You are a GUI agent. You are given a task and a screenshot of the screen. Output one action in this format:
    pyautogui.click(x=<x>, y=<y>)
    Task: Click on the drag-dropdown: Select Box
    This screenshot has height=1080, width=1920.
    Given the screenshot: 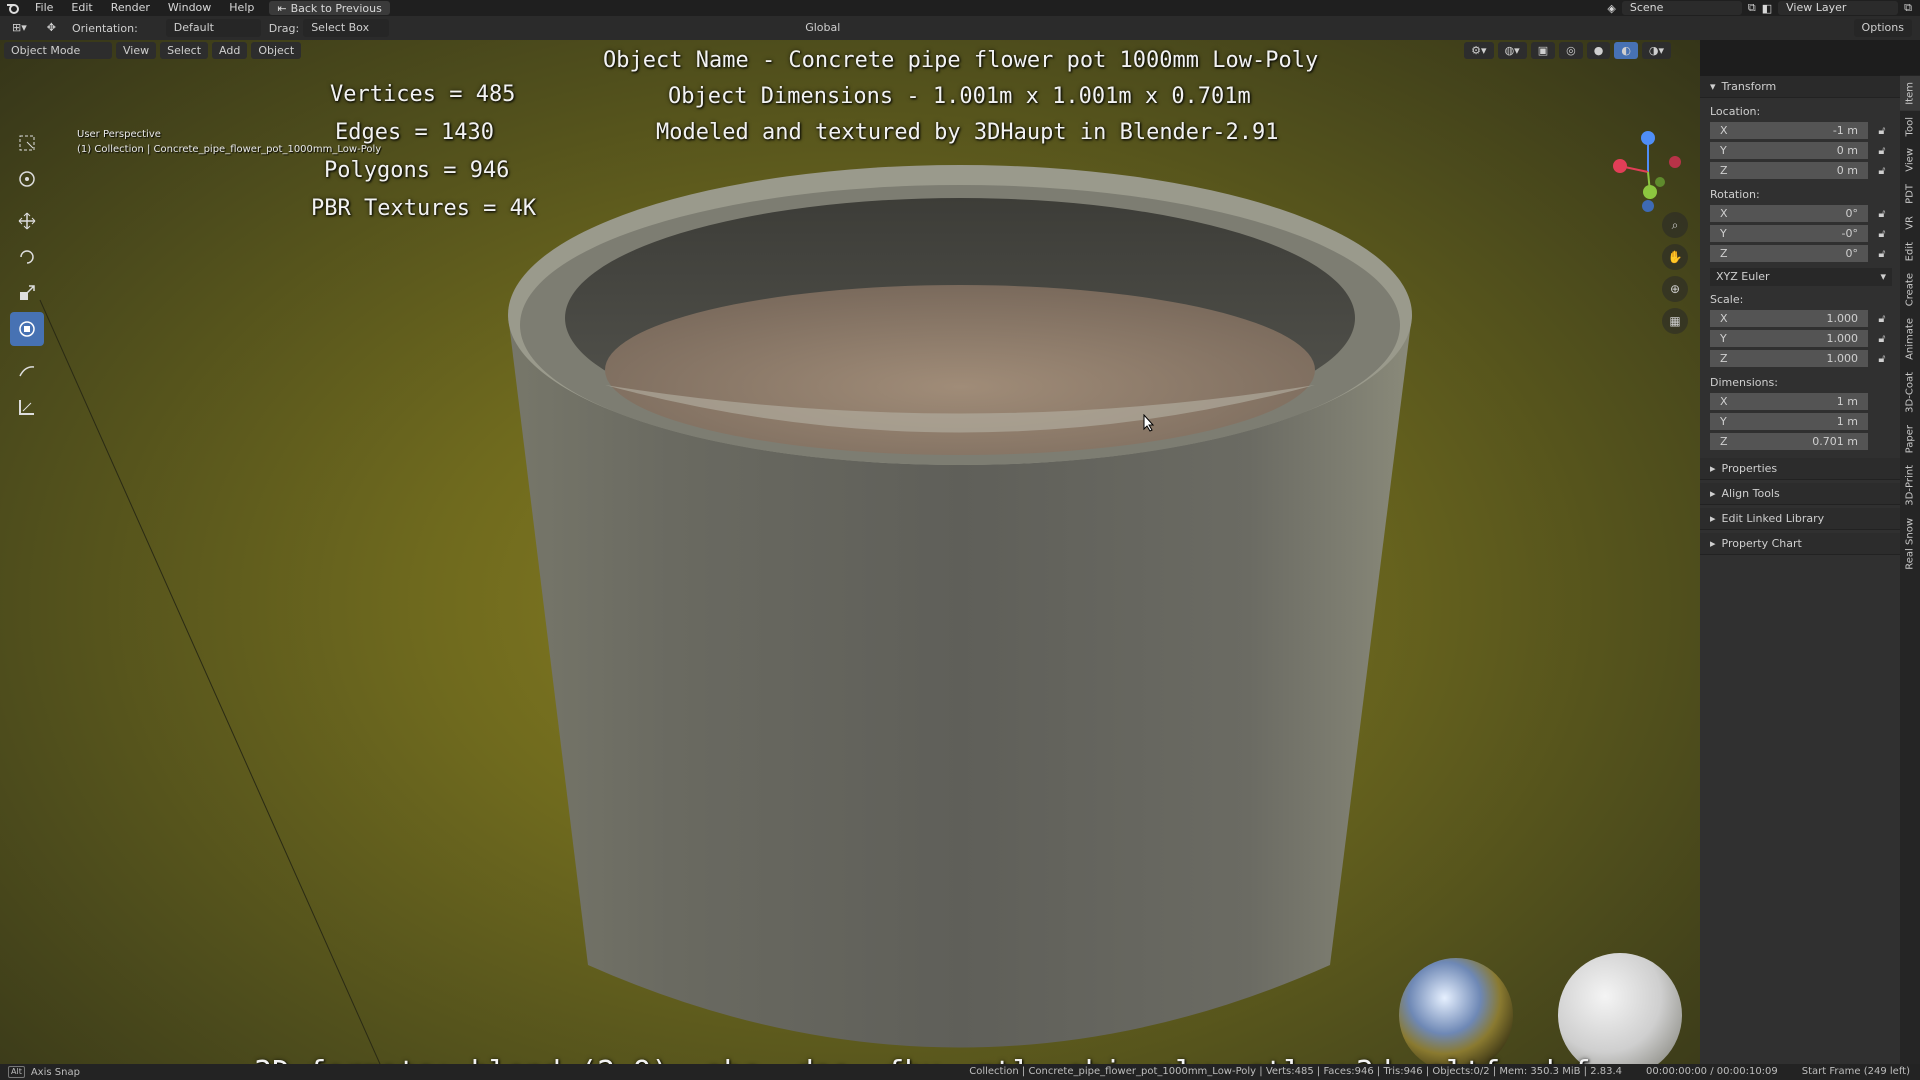 What is the action you would take?
    pyautogui.click(x=346, y=28)
    